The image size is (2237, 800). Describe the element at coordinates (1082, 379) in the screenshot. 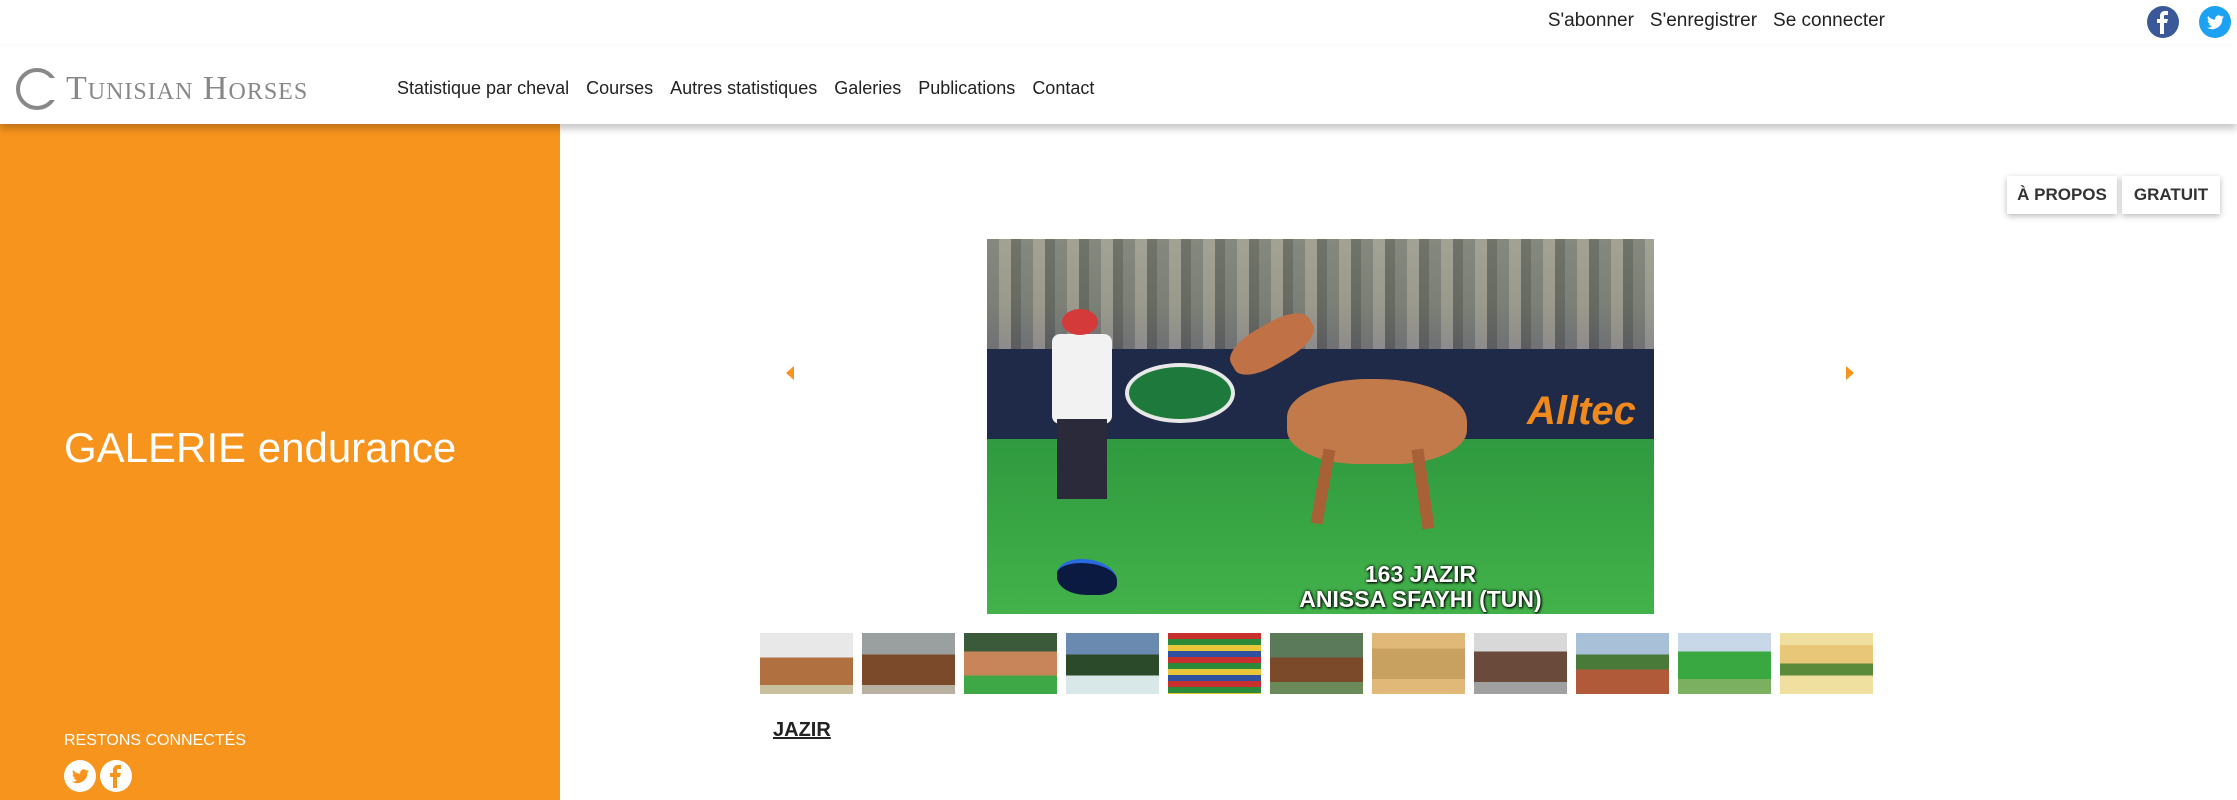

I see `horse-handler` at that location.